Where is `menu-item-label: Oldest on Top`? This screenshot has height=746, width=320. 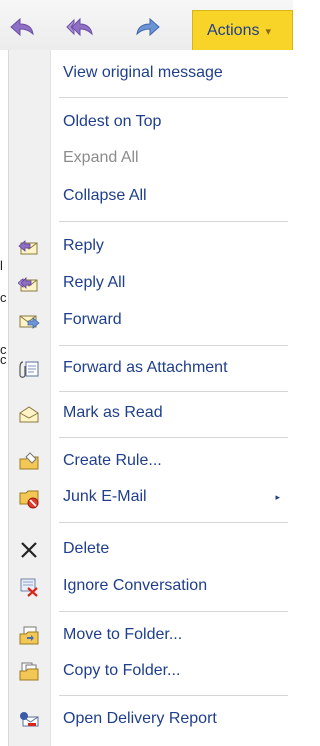 menu-item-label: Oldest on Top is located at coordinates (112, 121).